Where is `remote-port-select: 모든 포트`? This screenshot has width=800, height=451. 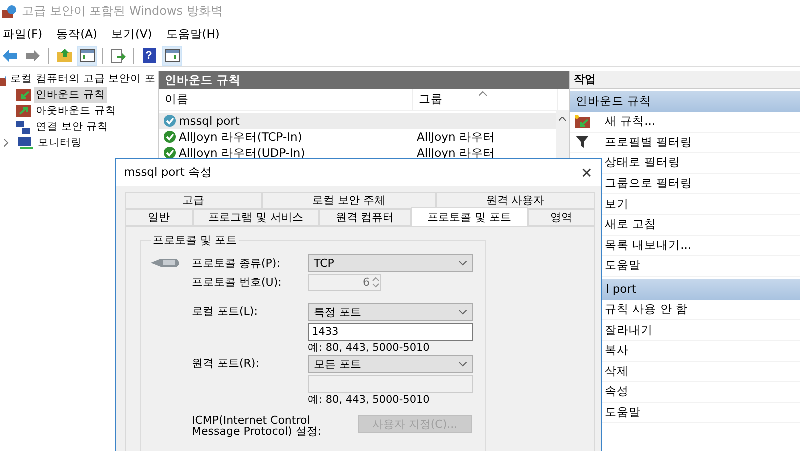
remote-port-select: 모든 포트 is located at coordinates (390, 364).